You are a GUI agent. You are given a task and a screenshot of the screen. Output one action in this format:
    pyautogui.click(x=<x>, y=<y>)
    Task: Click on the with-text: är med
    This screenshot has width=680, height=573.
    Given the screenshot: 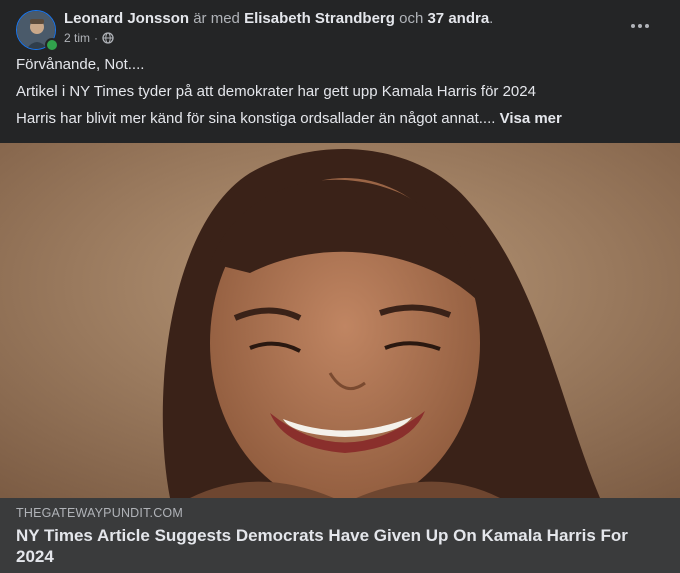 What is the action you would take?
    pyautogui.click(x=216, y=18)
    